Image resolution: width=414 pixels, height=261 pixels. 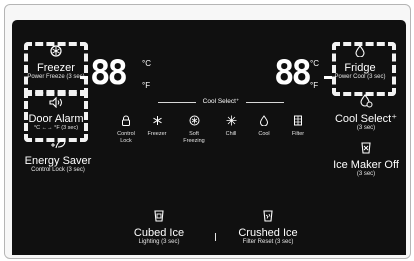 What do you see at coordinates (231, 120) in the screenshot?
I see `chill-icon` at bounding box center [231, 120].